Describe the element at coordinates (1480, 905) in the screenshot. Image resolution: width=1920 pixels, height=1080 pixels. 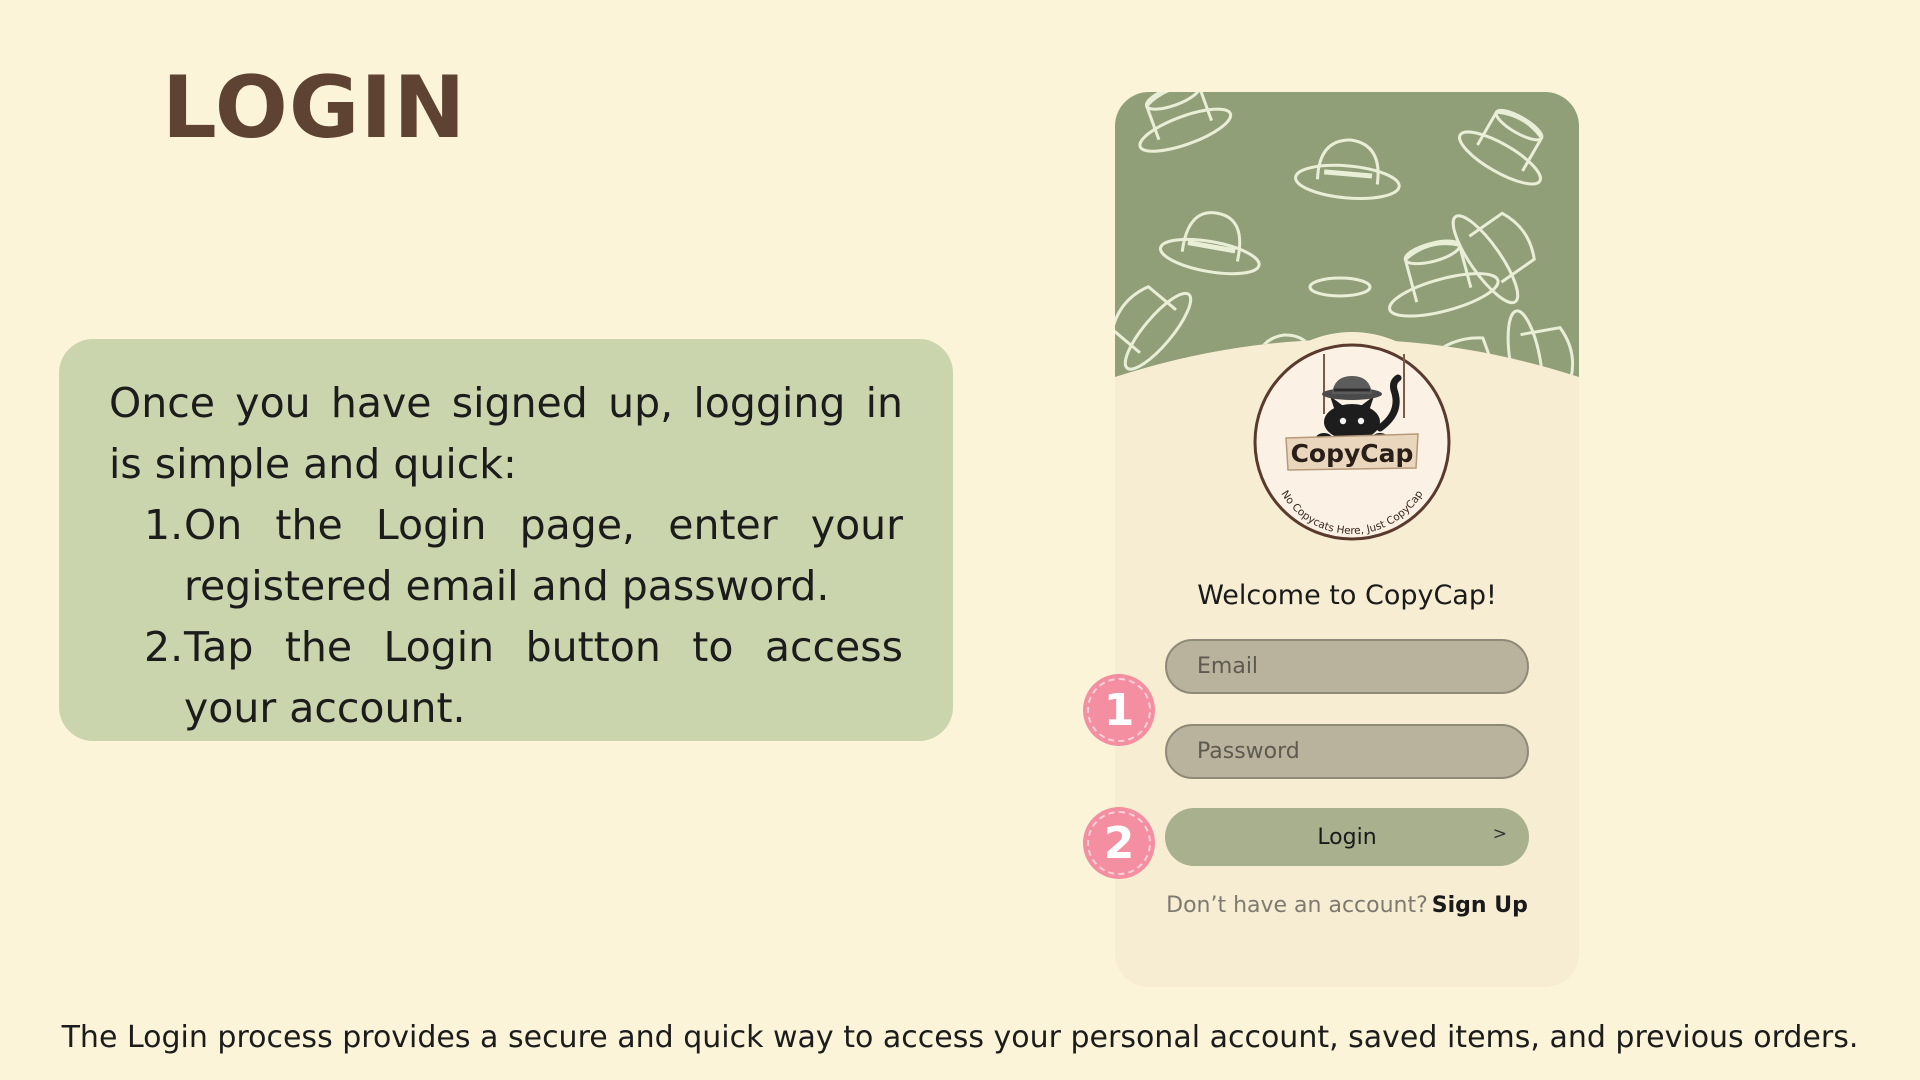
I see `signup-link: Sign Up` at that location.